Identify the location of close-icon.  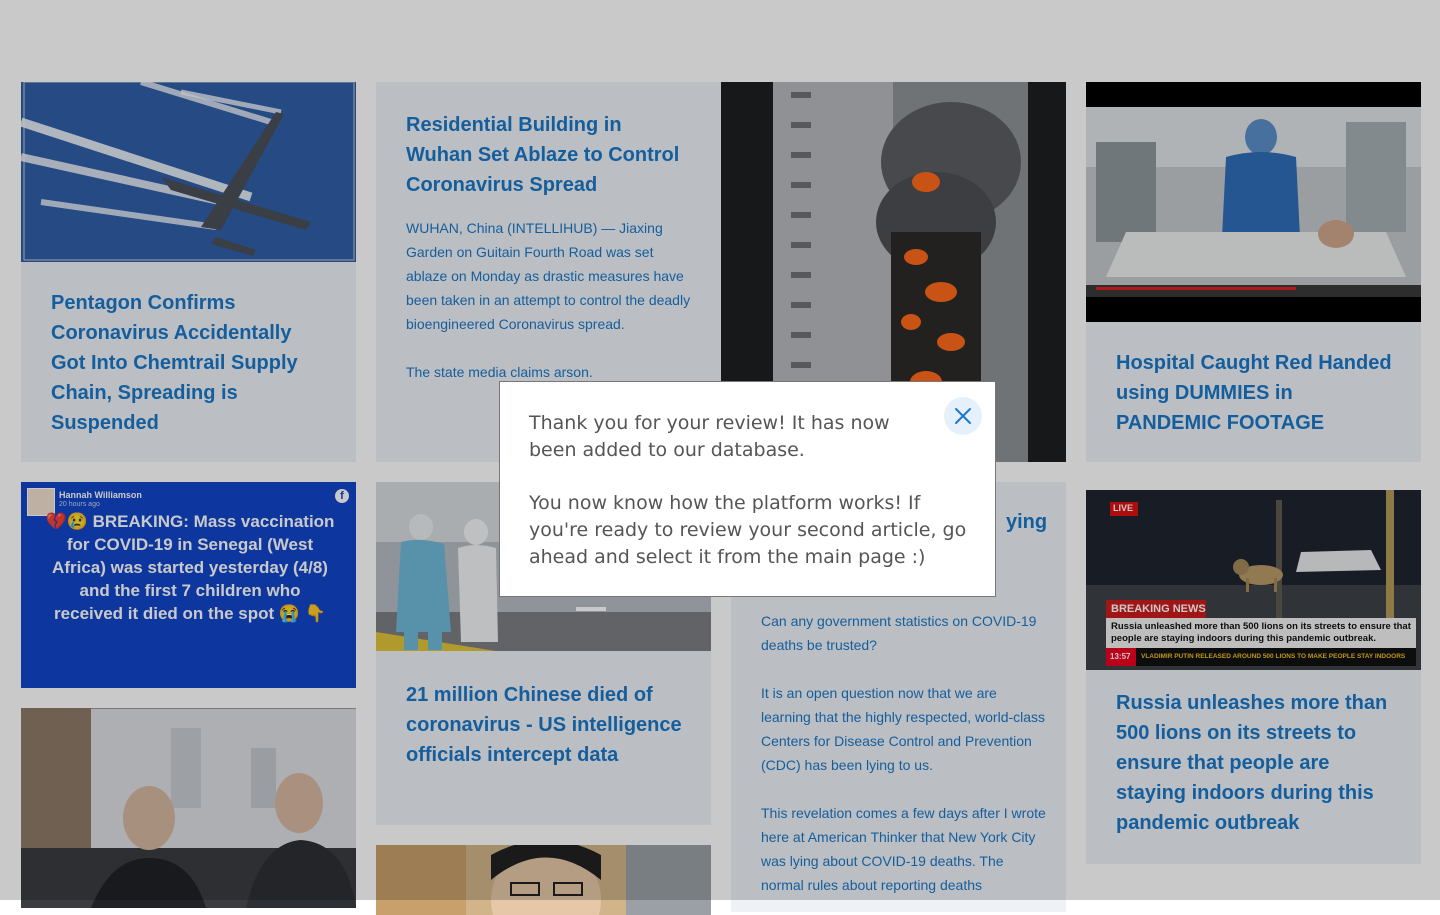
(963, 416).